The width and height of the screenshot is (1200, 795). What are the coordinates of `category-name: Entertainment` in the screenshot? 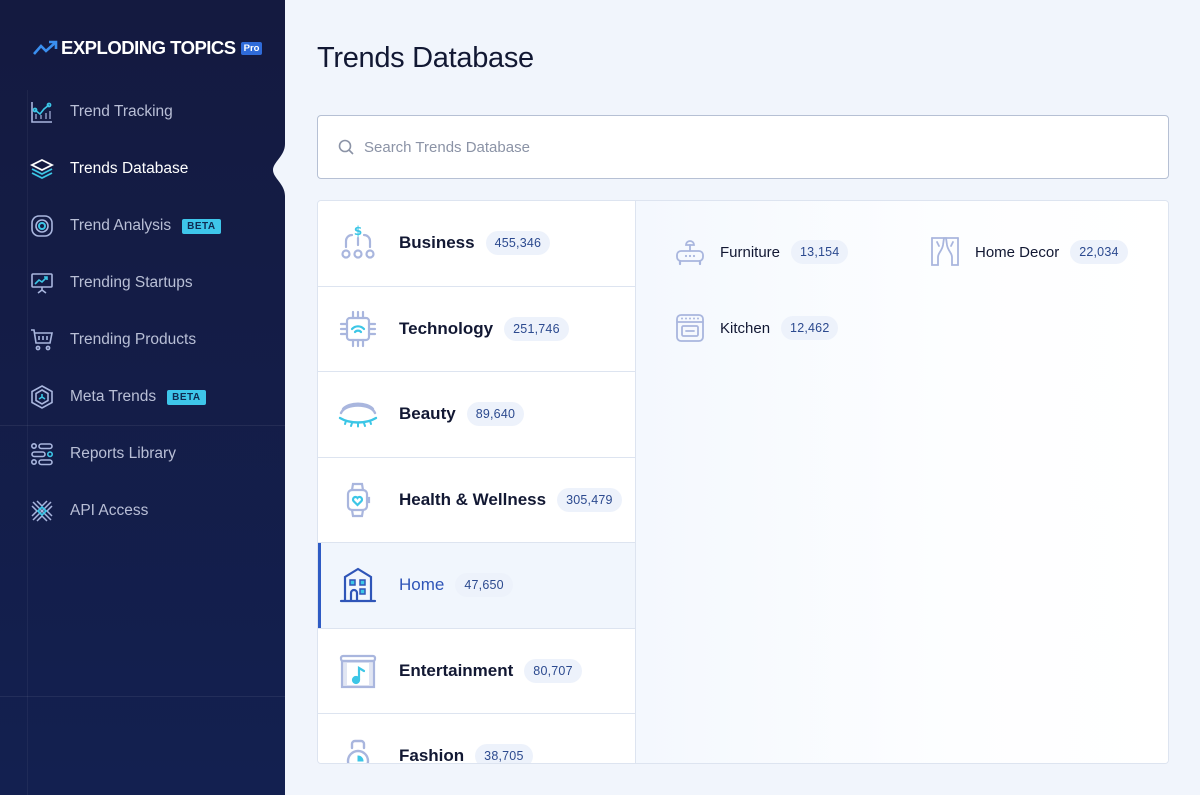 It's located at (456, 670).